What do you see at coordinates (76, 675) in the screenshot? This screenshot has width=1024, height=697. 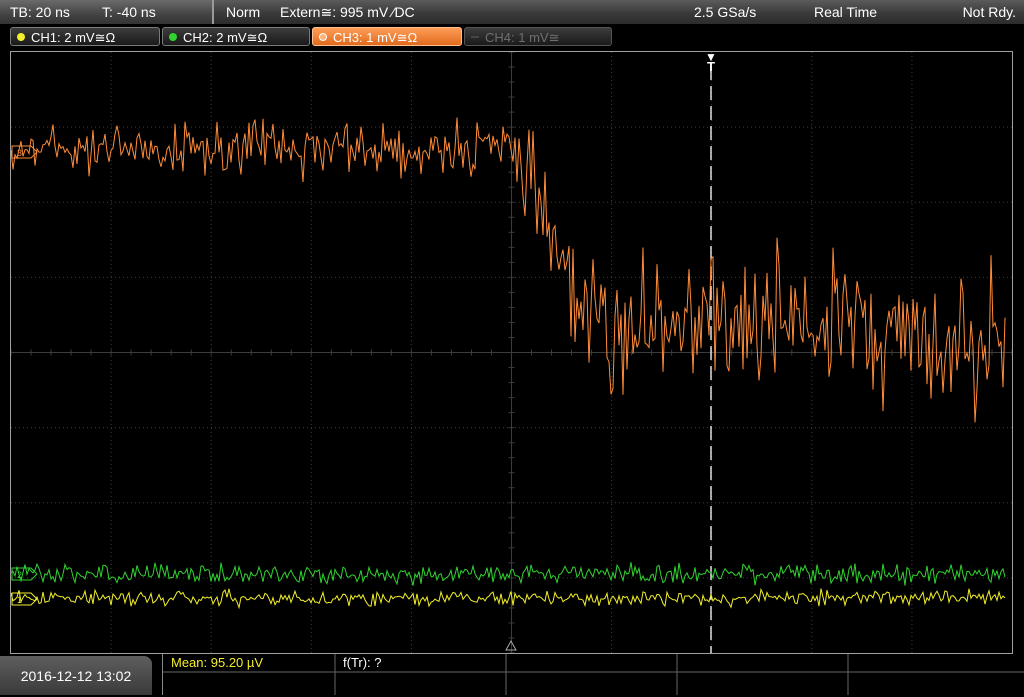 I see `datetime-display: 2016-12-12 13:02` at bounding box center [76, 675].